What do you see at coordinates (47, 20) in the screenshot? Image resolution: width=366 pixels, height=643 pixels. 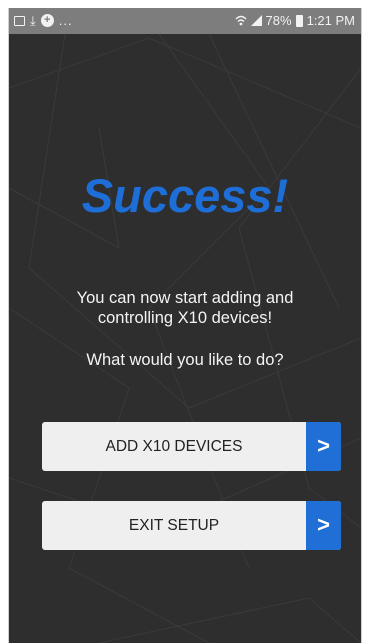 I see `add-circle-icon: +` at bounding box center [47, 20].